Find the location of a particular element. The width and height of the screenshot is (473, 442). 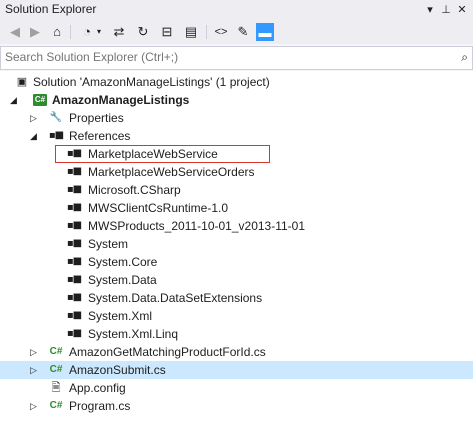

title-bar: Solution Explorer ▾ ⊥ ✕ is located at coordinates (236, 10).